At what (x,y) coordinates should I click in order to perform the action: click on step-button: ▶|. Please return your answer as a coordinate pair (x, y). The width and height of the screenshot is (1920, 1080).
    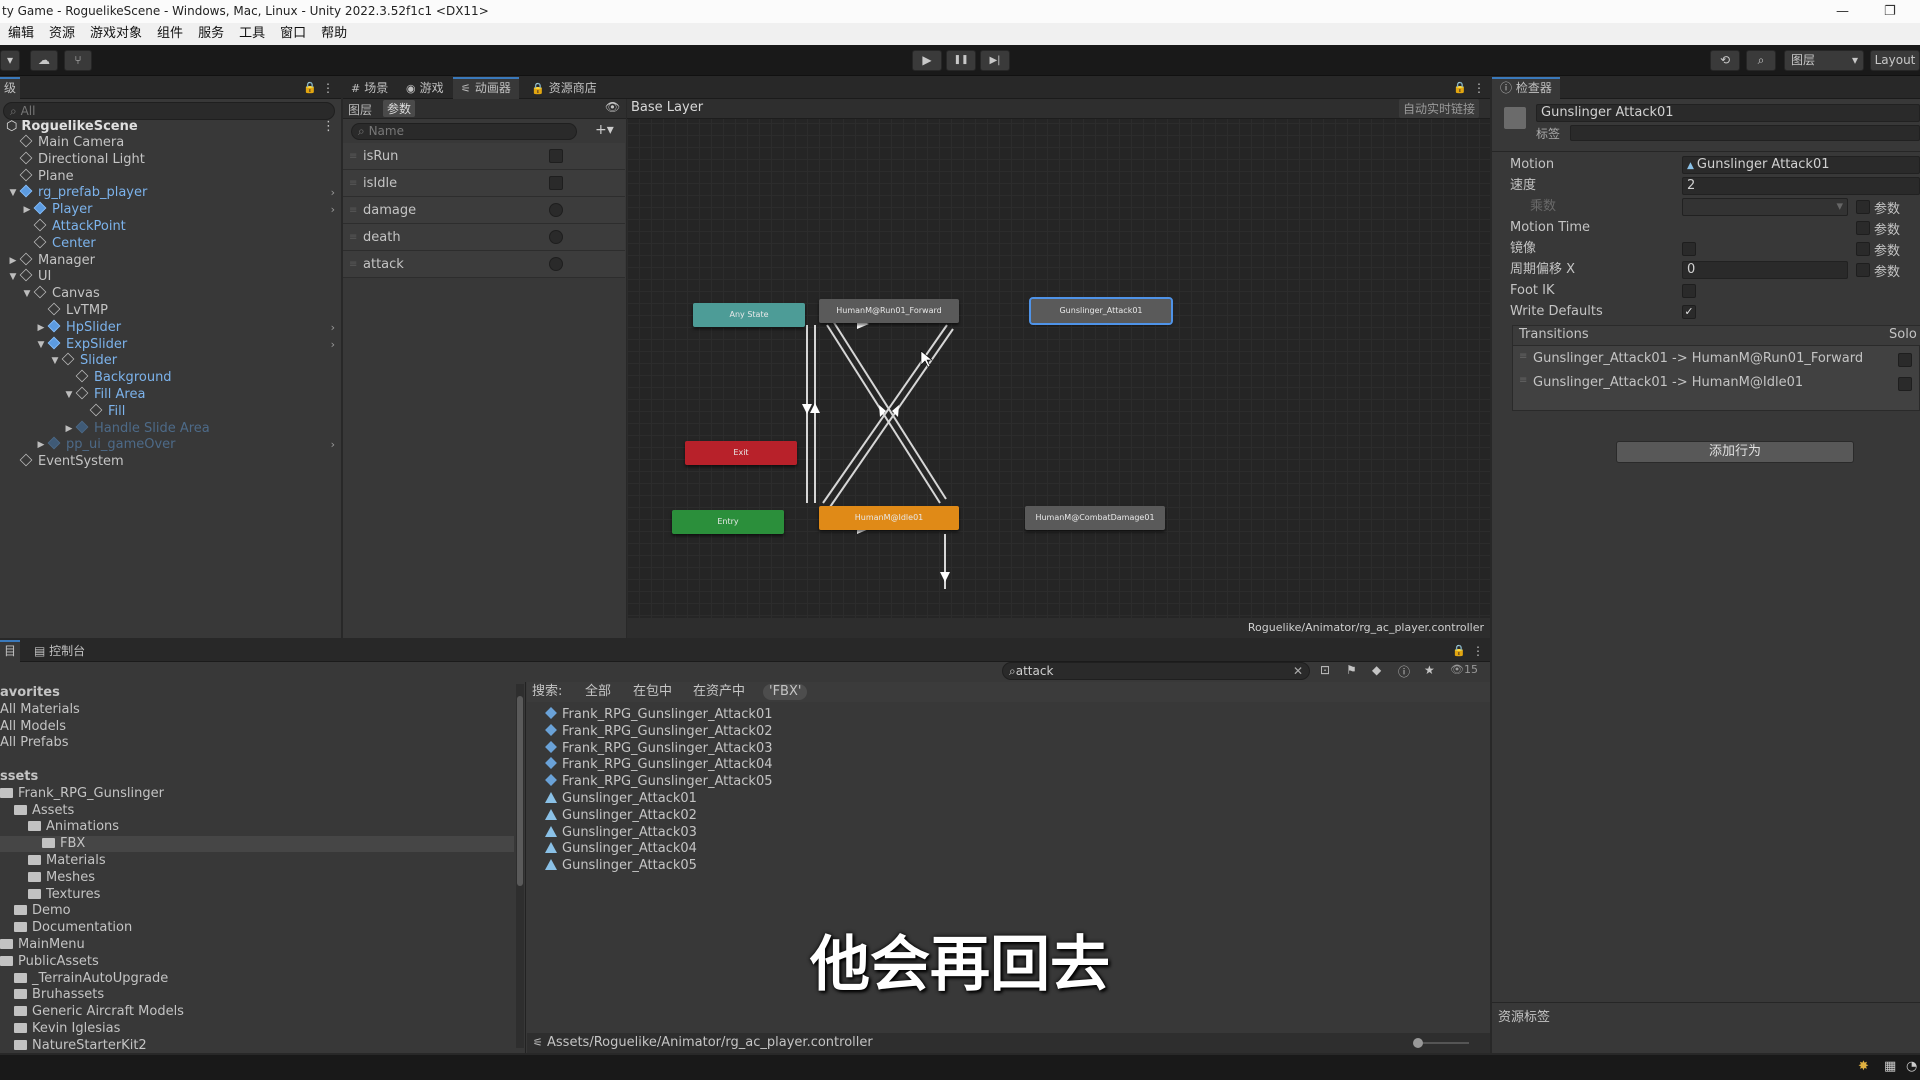
    Looking at the image, I should click on (995, 60).